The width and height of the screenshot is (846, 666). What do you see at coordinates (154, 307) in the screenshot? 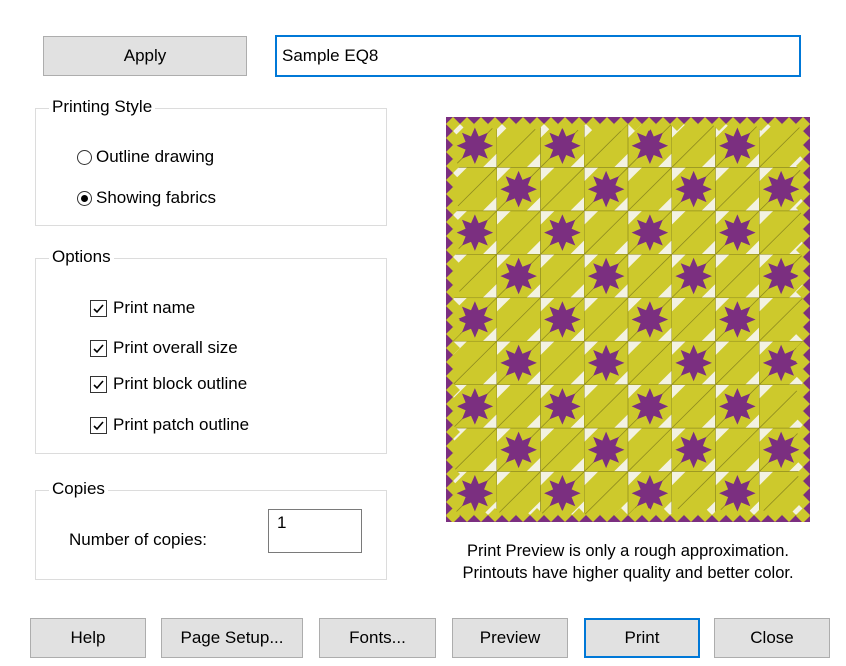
I see `checkbox-label: Print name` at bounding box center [154, 307].